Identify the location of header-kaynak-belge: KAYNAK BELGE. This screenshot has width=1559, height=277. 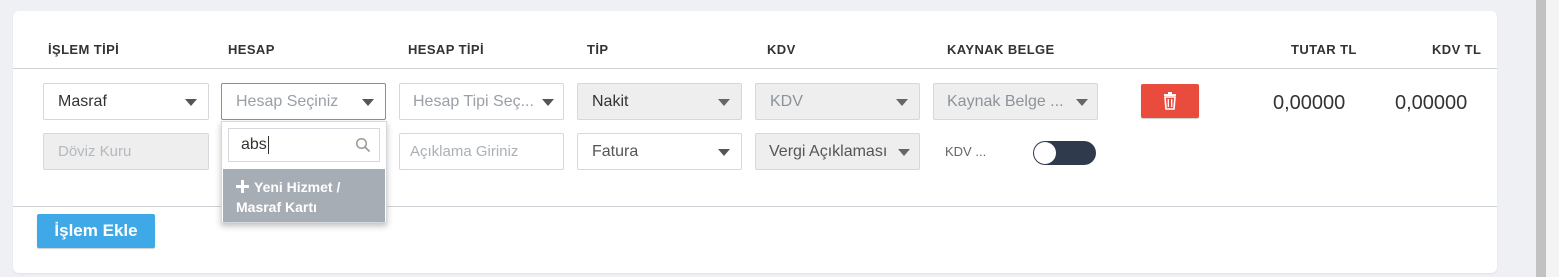
(1001, 49).